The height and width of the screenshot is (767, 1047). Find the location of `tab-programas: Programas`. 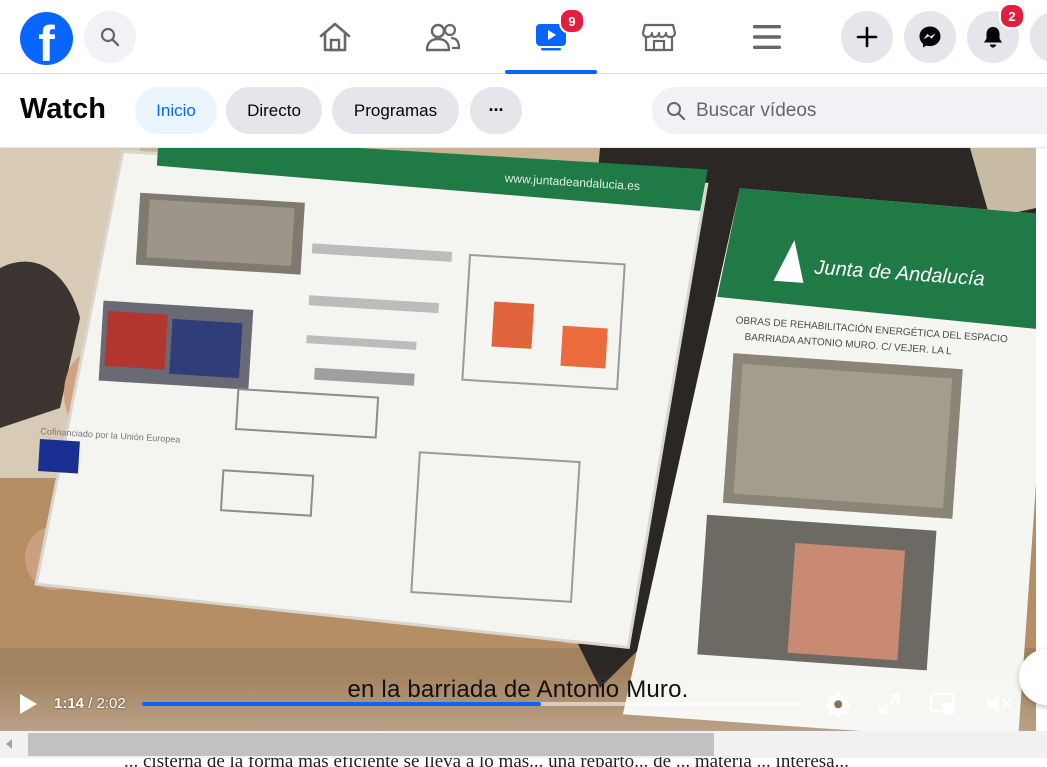

tab-programas: Programas is located at coordinates (395, 110).